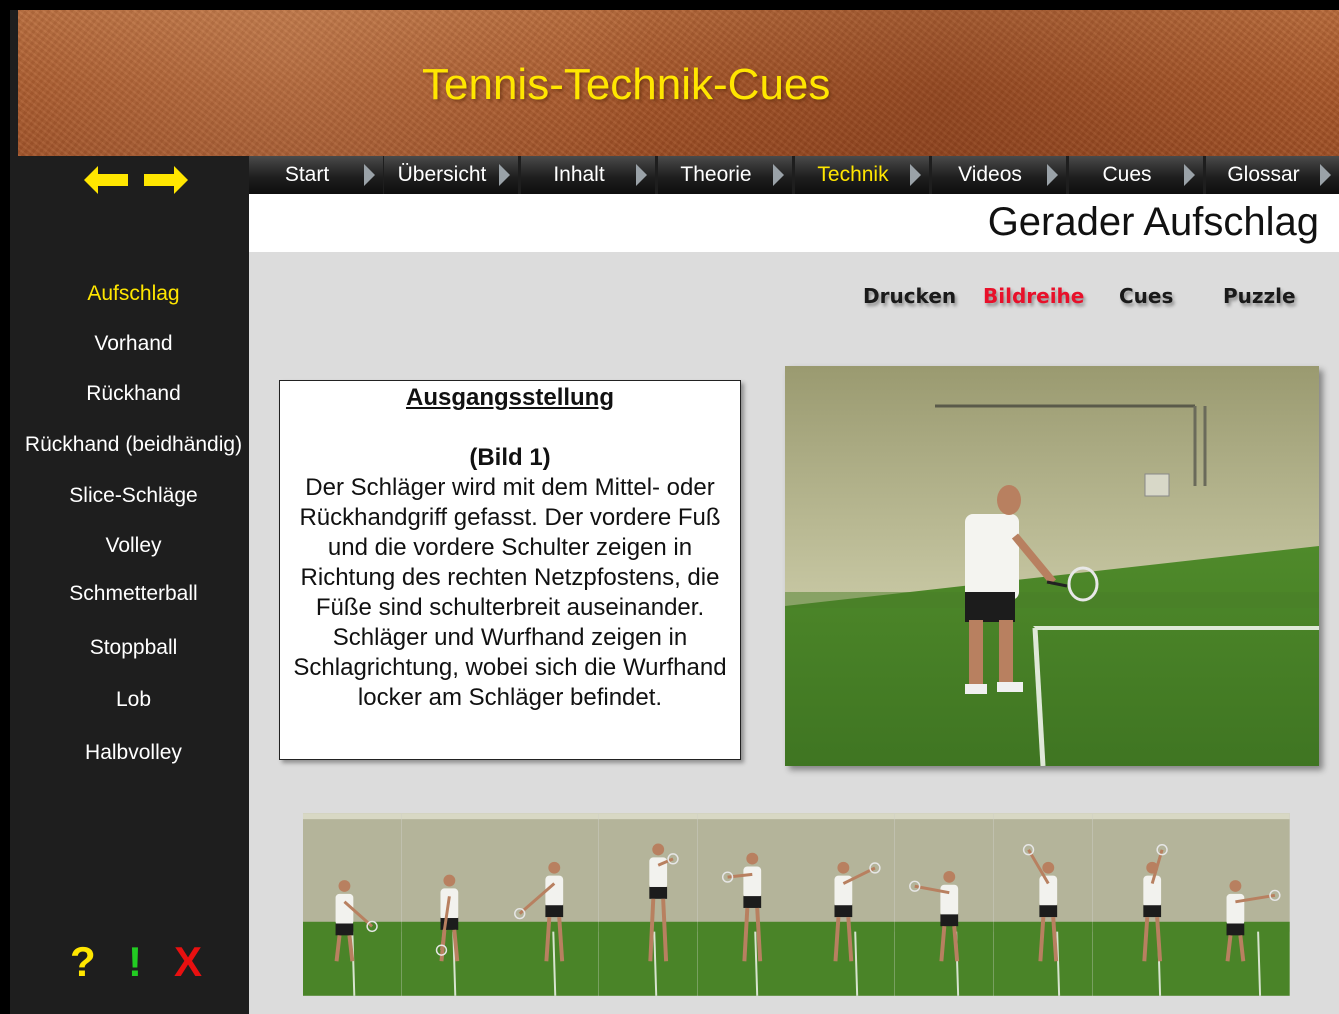 The image size is (1339, 1014). I want to click on image-strip, so click(796, 904).